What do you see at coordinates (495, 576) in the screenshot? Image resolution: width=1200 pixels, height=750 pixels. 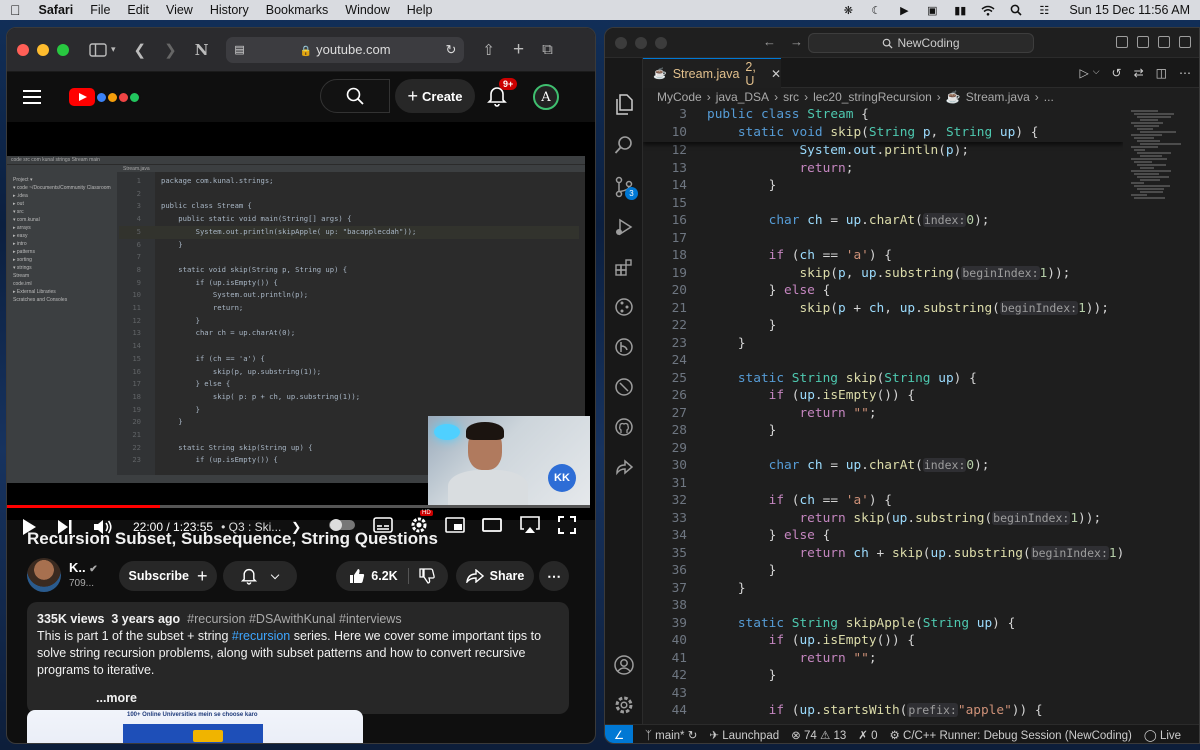 I see `share-button: Share` at bounding box center [495, 576].